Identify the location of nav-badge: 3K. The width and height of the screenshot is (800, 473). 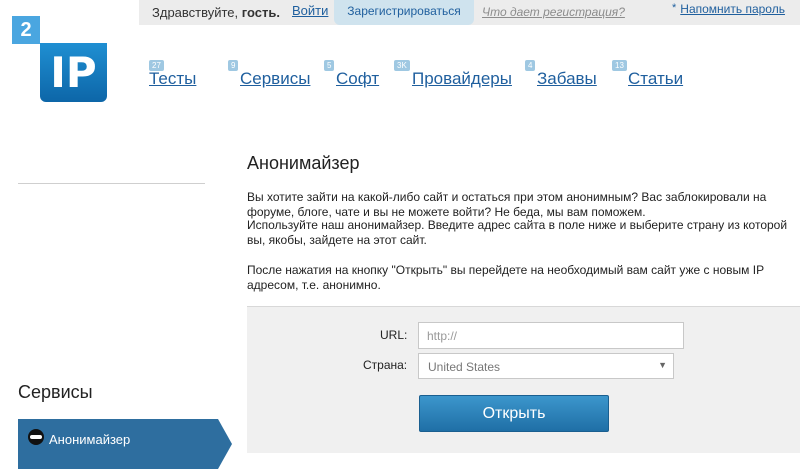
(402, 65).